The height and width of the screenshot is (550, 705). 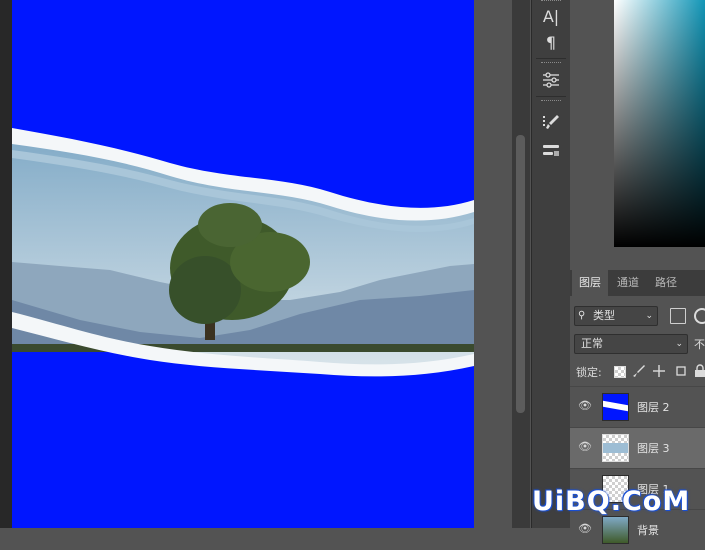 What do you see at coordinates (699, 344) in the screenshot?
I see `opacity-label: 不` at bounding box center [699, 344].